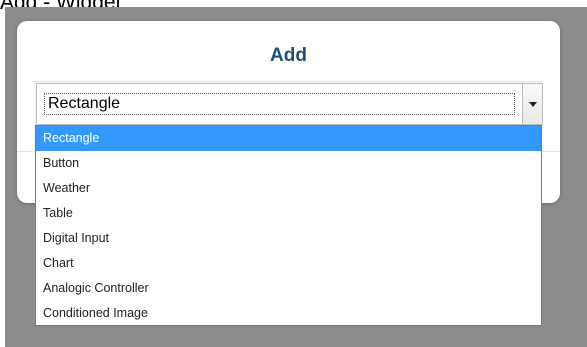 The image size is (587, 347). I want to click on widget-type-select: Rectangle, so click(289, 104).